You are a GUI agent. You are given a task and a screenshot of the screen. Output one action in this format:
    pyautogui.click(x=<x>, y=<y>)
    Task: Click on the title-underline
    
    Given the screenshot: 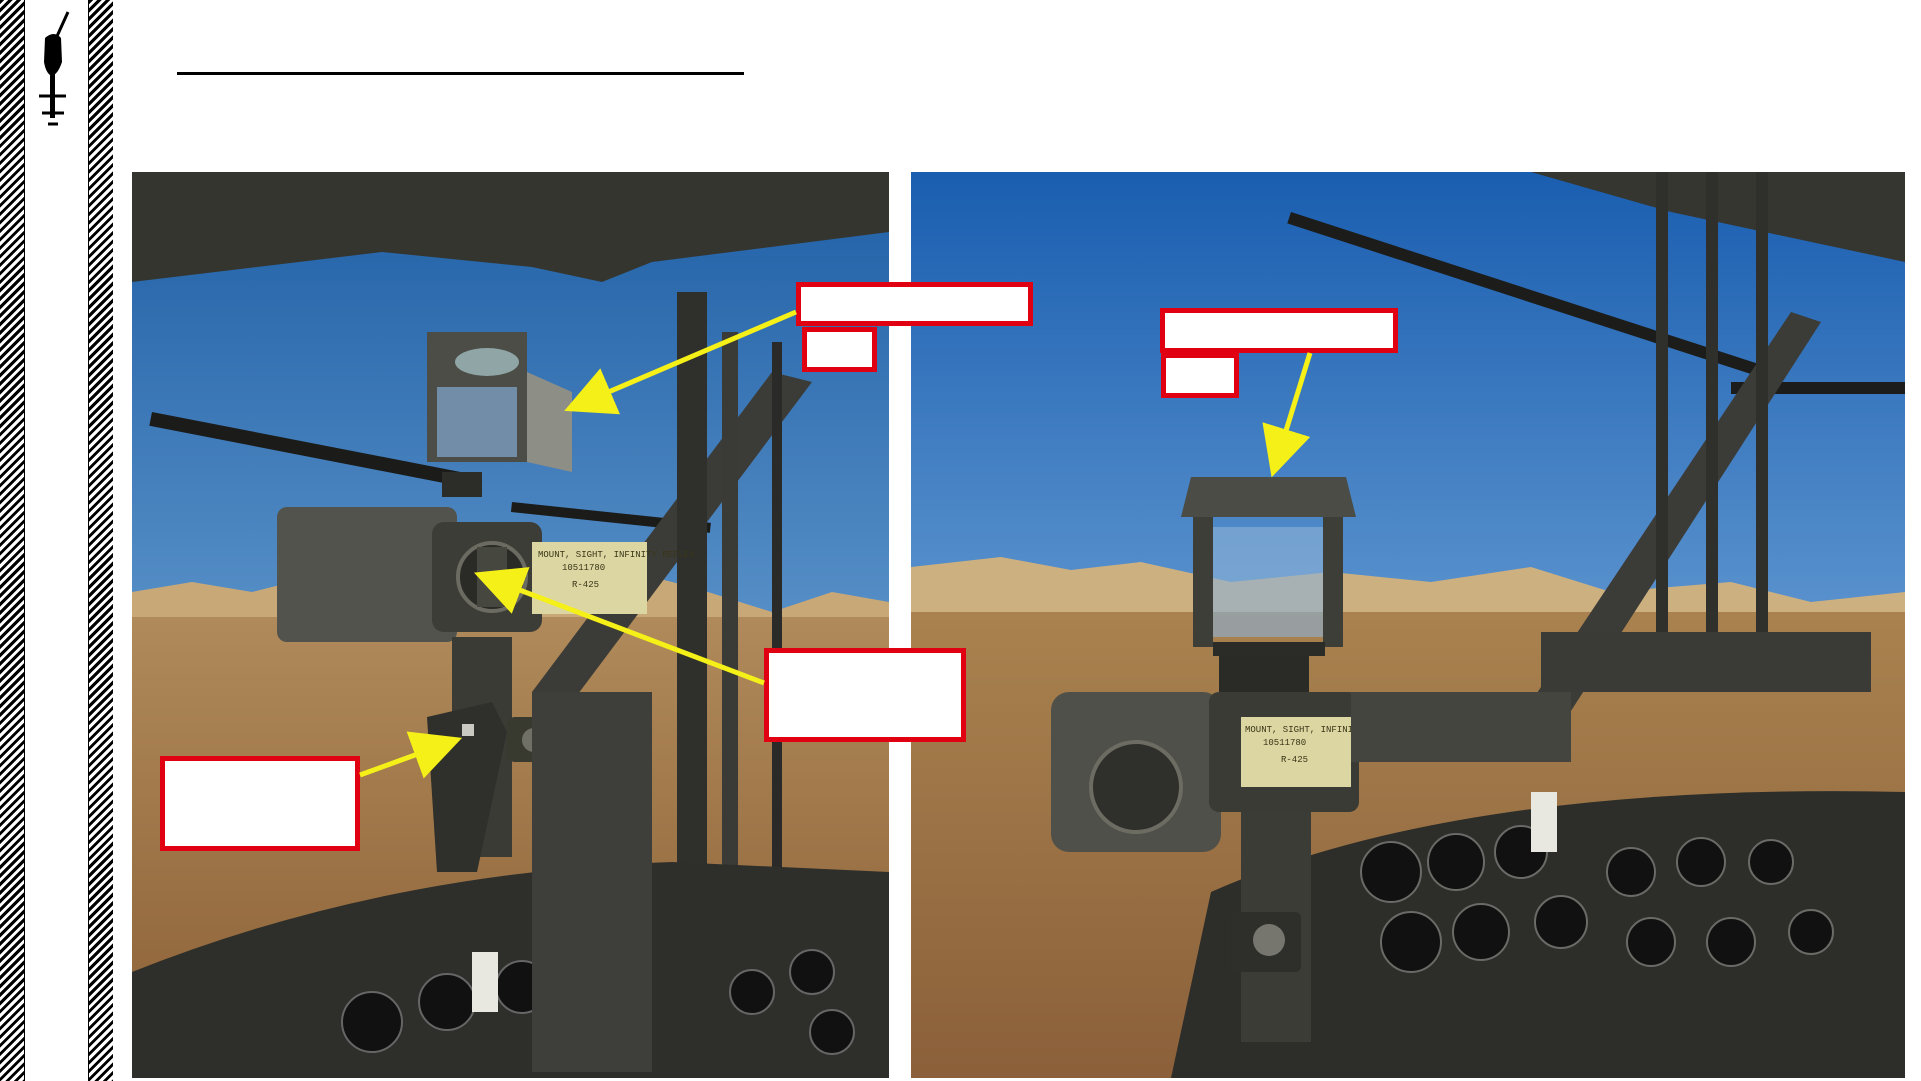 What is the action you would take?
    pyautogui.click(x=460, y=73)
    